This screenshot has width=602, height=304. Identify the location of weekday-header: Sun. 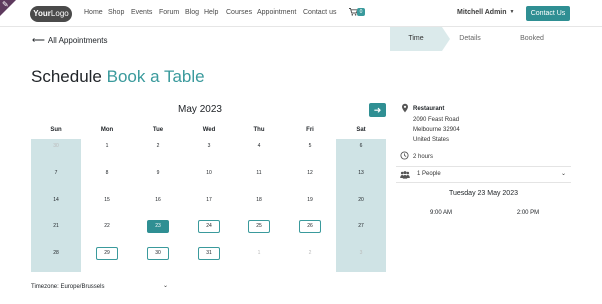
(56, 130).